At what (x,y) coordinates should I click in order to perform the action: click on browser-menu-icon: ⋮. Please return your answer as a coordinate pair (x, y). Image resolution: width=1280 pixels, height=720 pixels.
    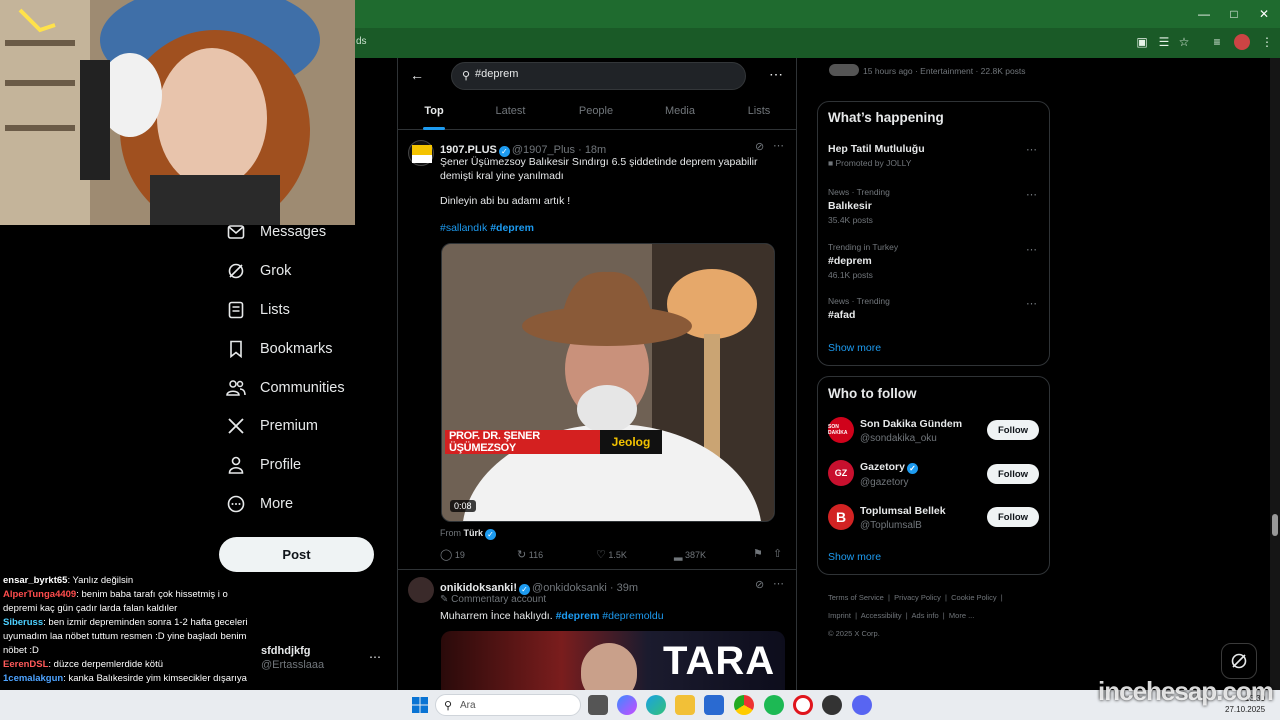
    Looking at the image, I should click on (1267, 42).